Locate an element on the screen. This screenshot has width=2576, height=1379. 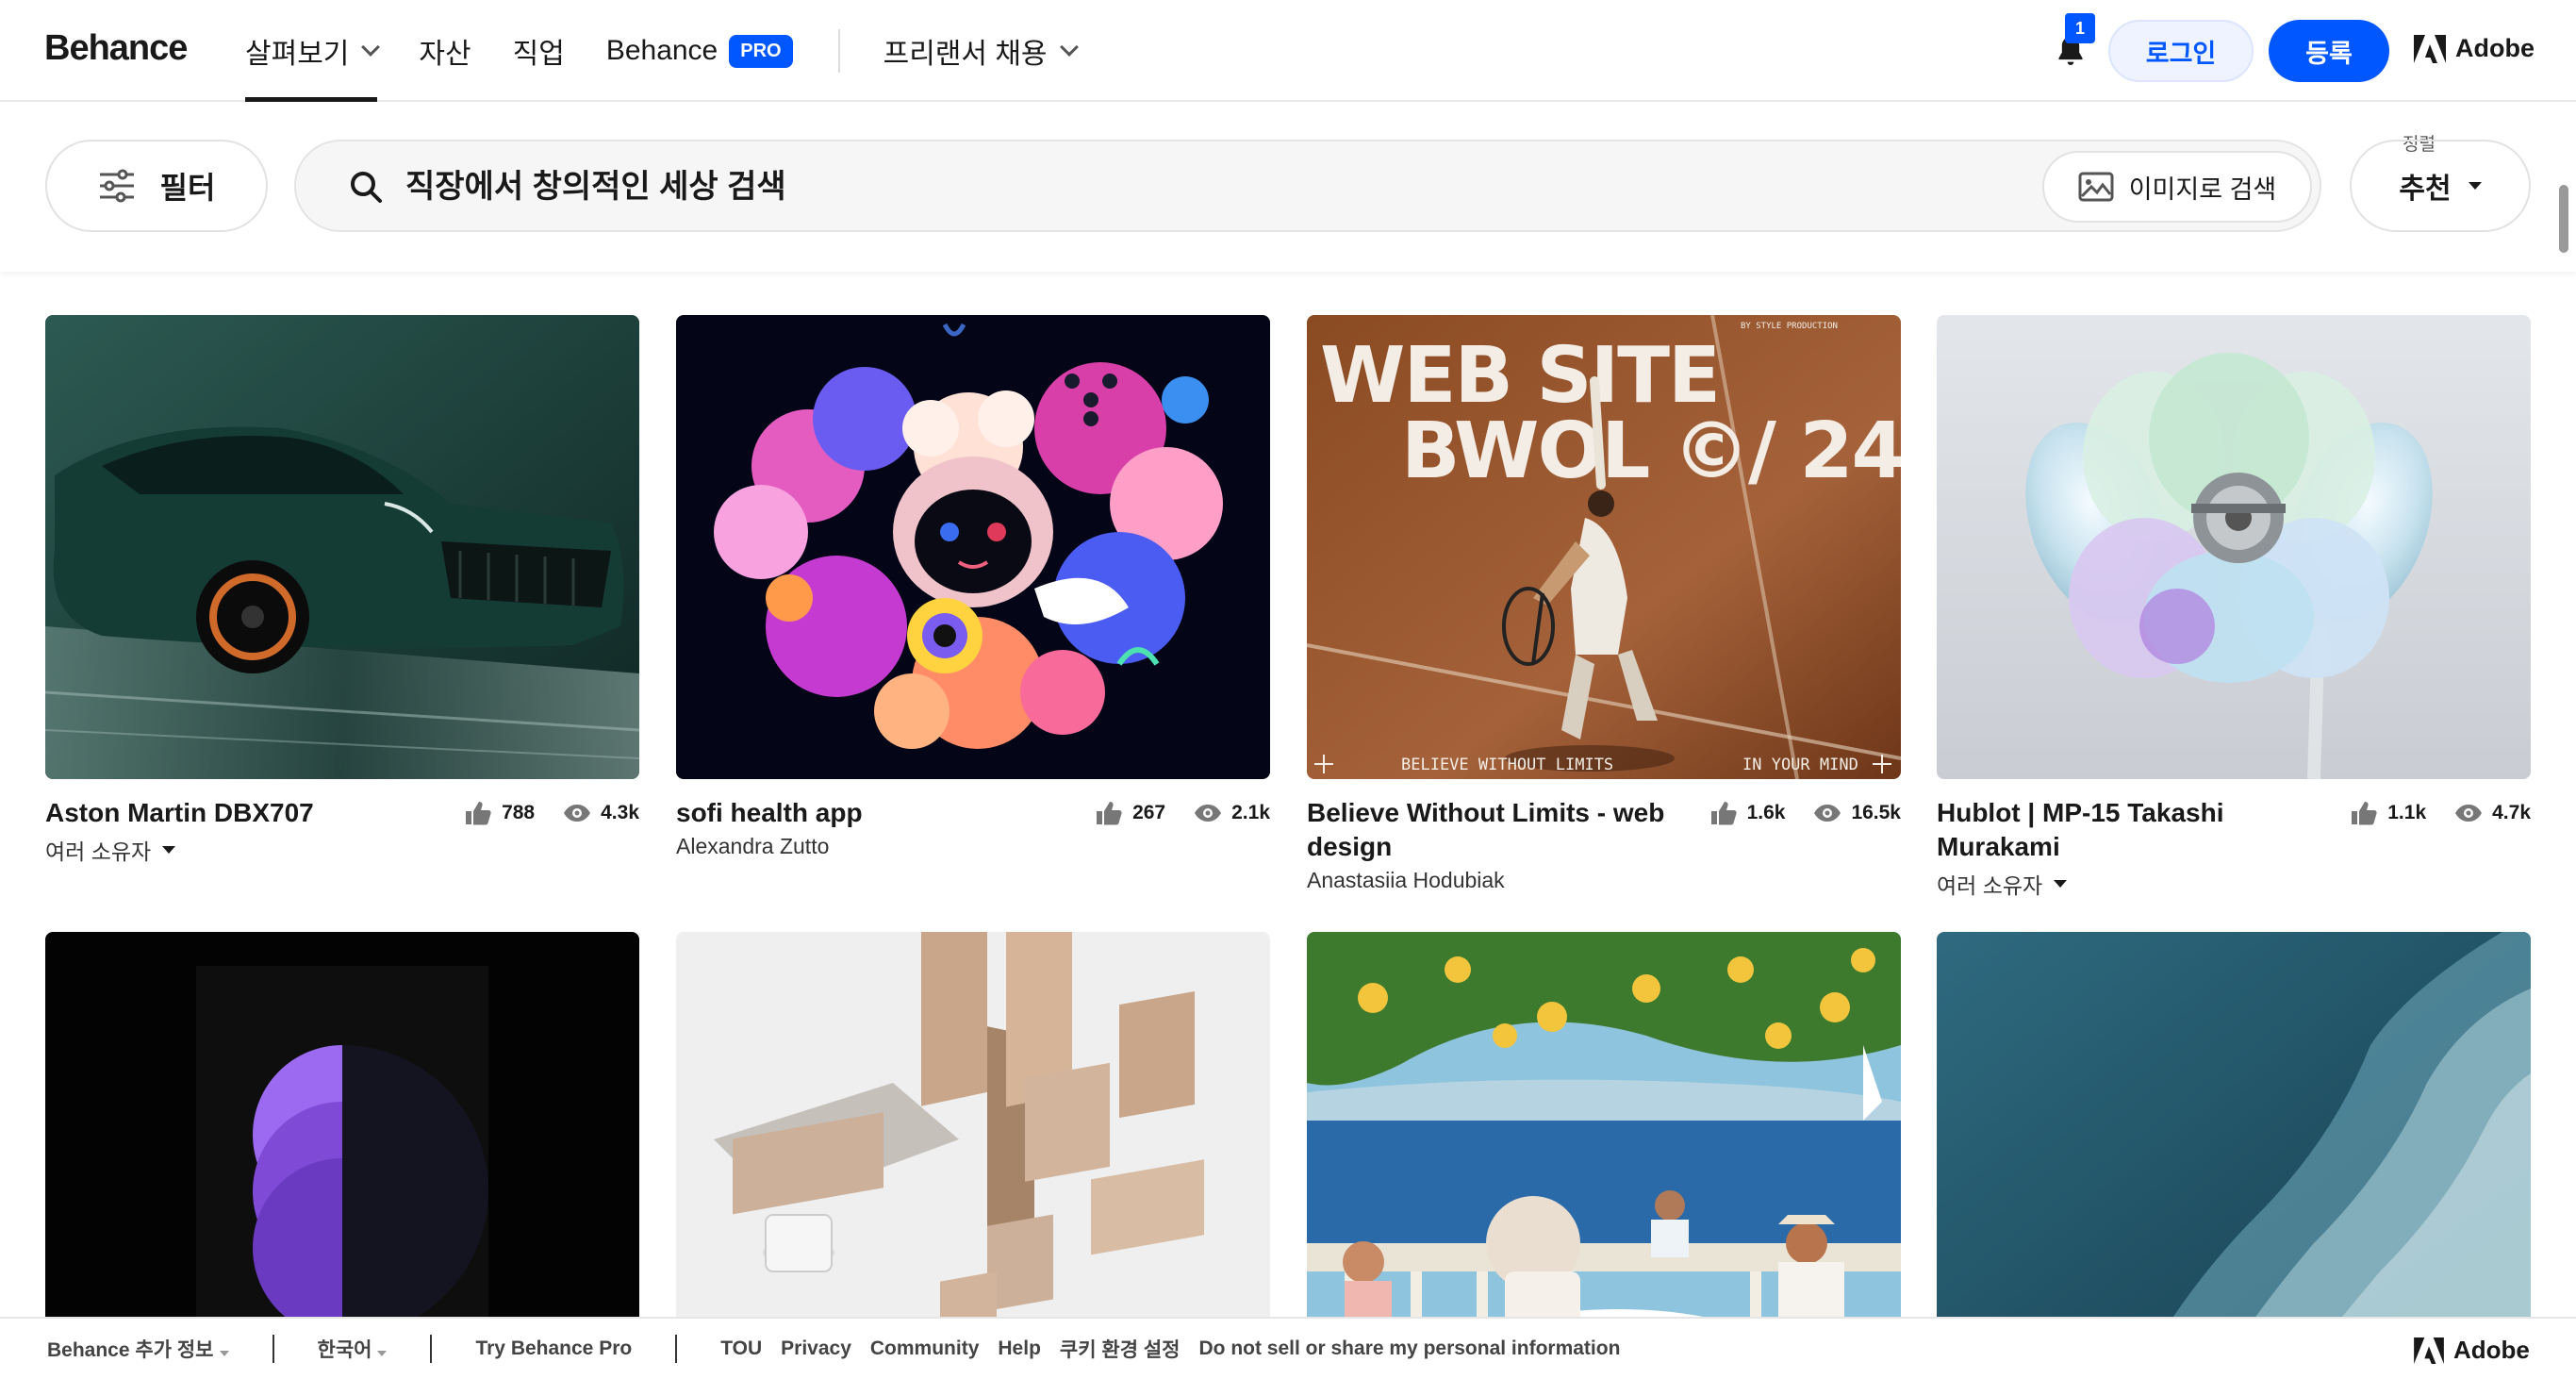
project-title: Hublot | MP-15 Takashi Murakami is located at coordinates (2135, 830).